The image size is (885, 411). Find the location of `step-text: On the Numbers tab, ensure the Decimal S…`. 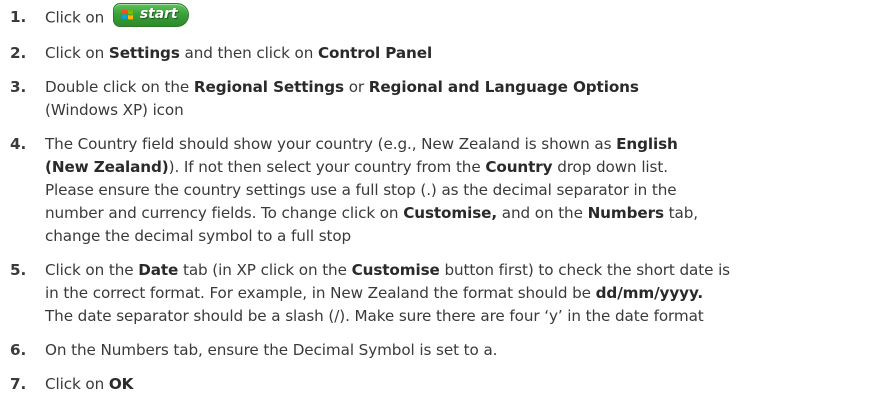

step-text: On the Numbers tab, ensure the Decimal S… is located at coordinates (271, 350).